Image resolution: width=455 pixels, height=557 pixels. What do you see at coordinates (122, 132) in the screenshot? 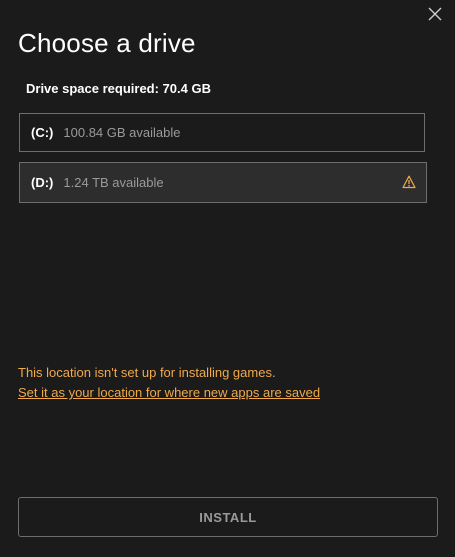
I see `drive-available-space: 100.84 GB available` at bounding box center [122, 132].